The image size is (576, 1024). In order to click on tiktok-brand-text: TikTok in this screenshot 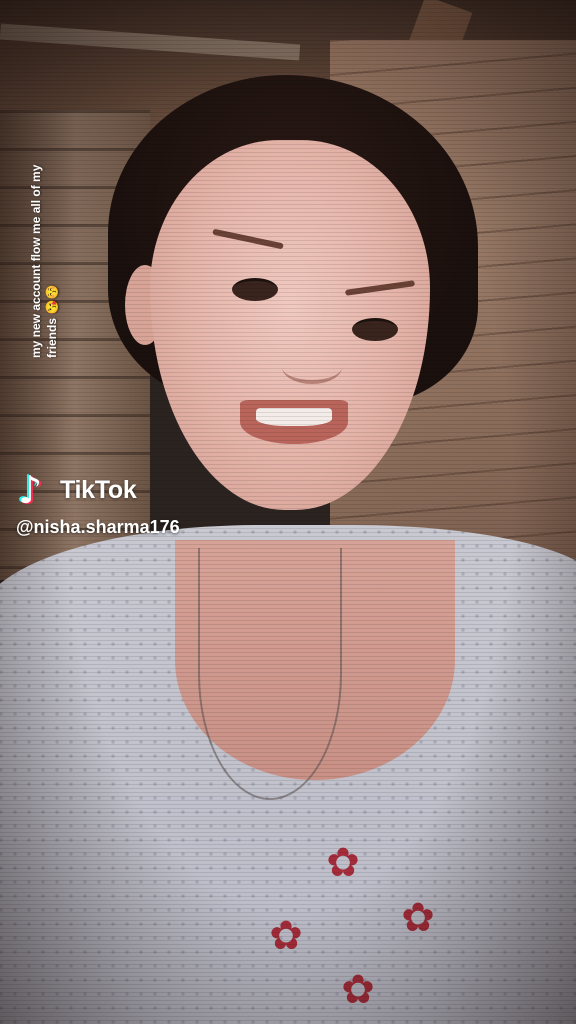, I will do `click(98, 489)`.